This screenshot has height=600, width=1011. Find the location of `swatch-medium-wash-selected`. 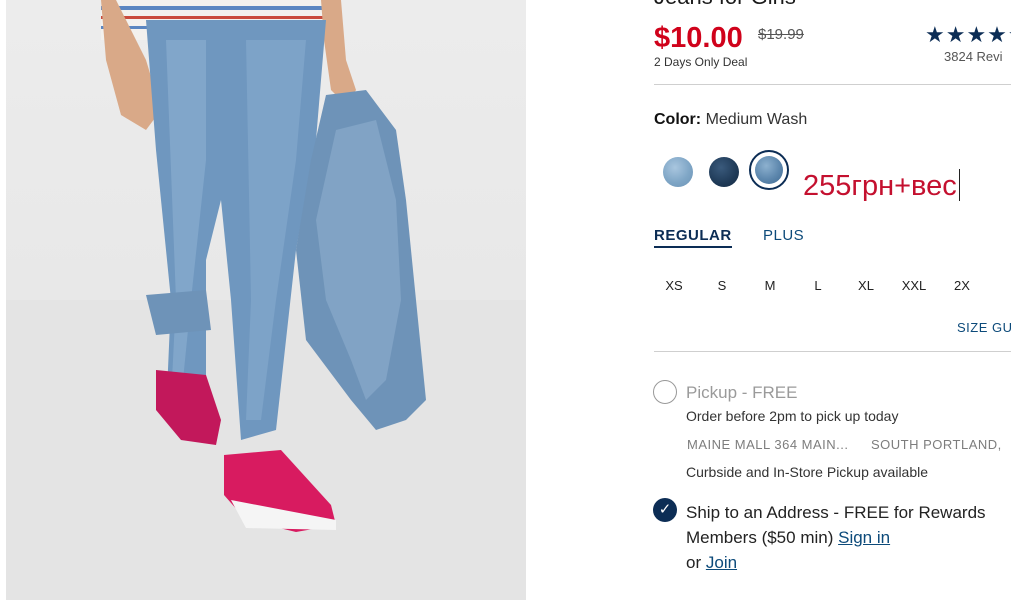

swatch-medium-wash-selected is located at coordinates (769, 170).